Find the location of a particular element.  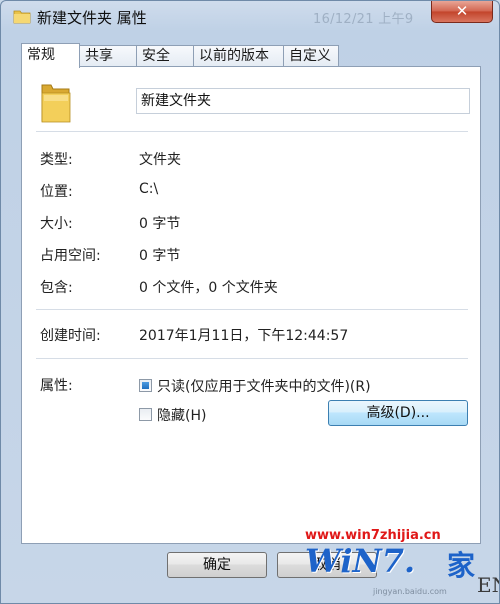

watermark-subtext: jingyan.baidu.com is located at coordinates (410, 591).